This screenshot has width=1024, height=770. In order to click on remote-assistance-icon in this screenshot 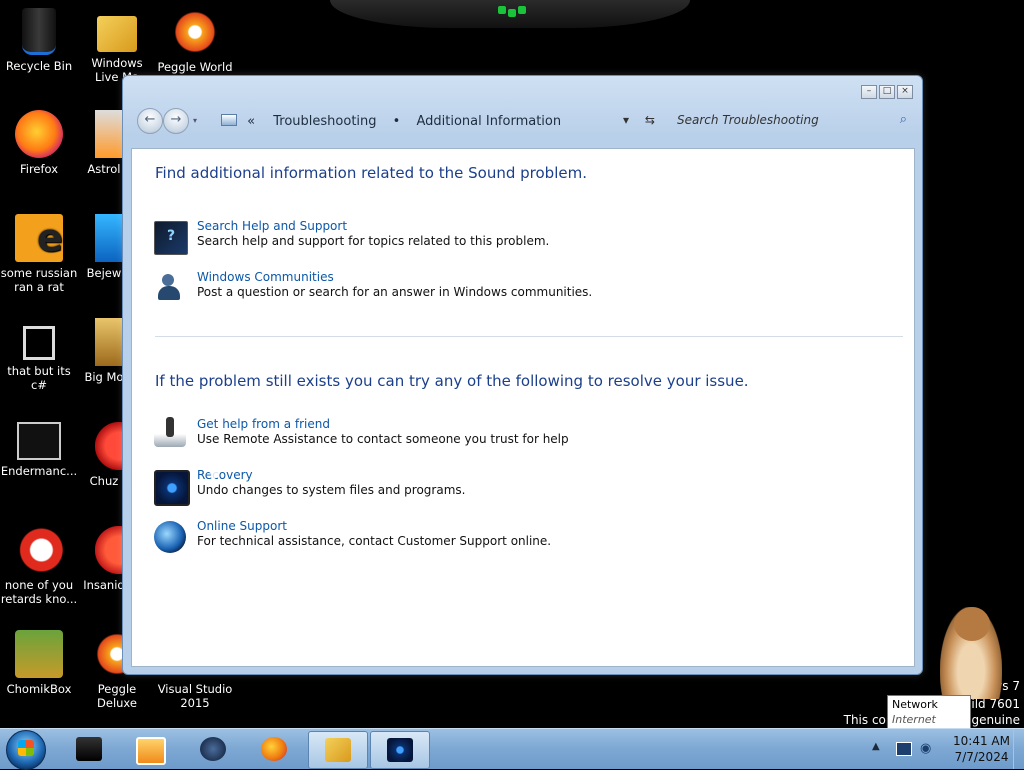, I will do `click(170, 432)`.